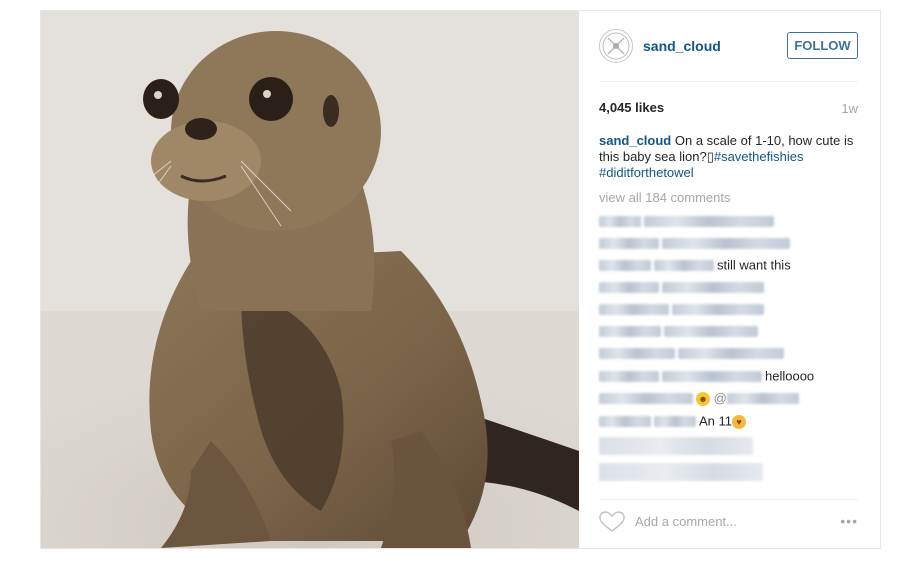 This screenshot has width=911, height=564. I want to click on mention-text: @, so click(720, 398).